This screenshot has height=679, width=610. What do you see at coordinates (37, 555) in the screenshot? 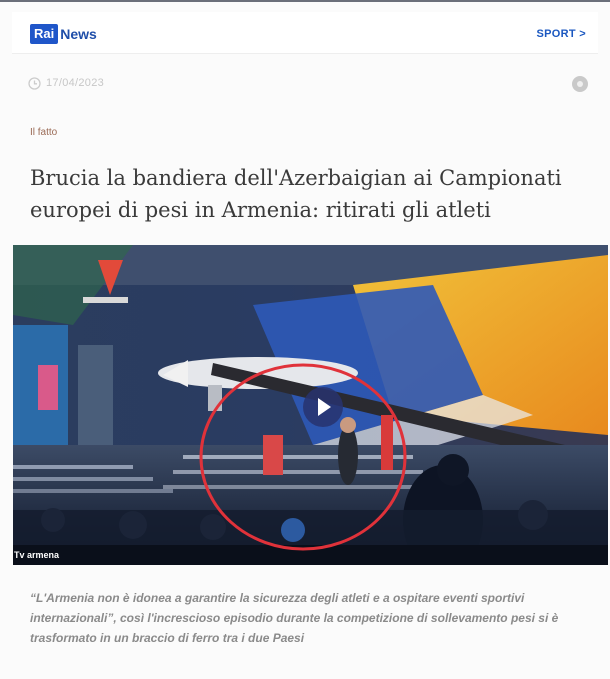
I see `video-source-label: Tv armena` at bounding box center [37, 555].